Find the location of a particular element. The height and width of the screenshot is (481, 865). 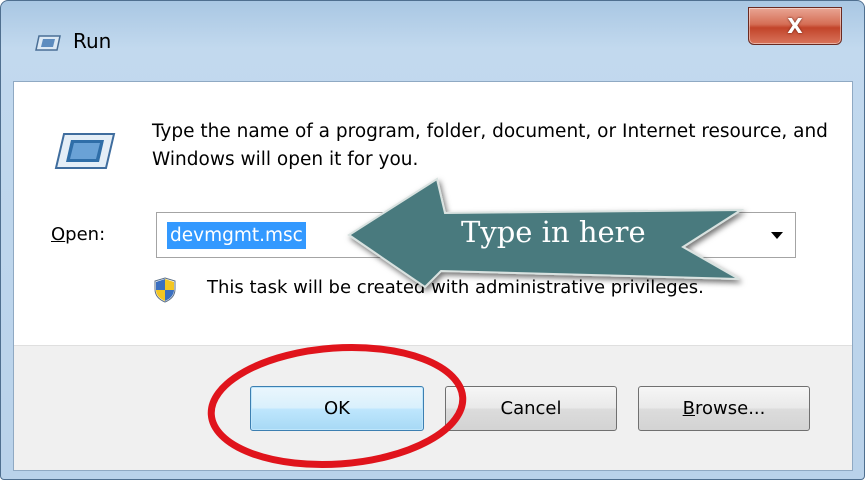

dropdown-arrow-icon is located at coordinates (777, 235).